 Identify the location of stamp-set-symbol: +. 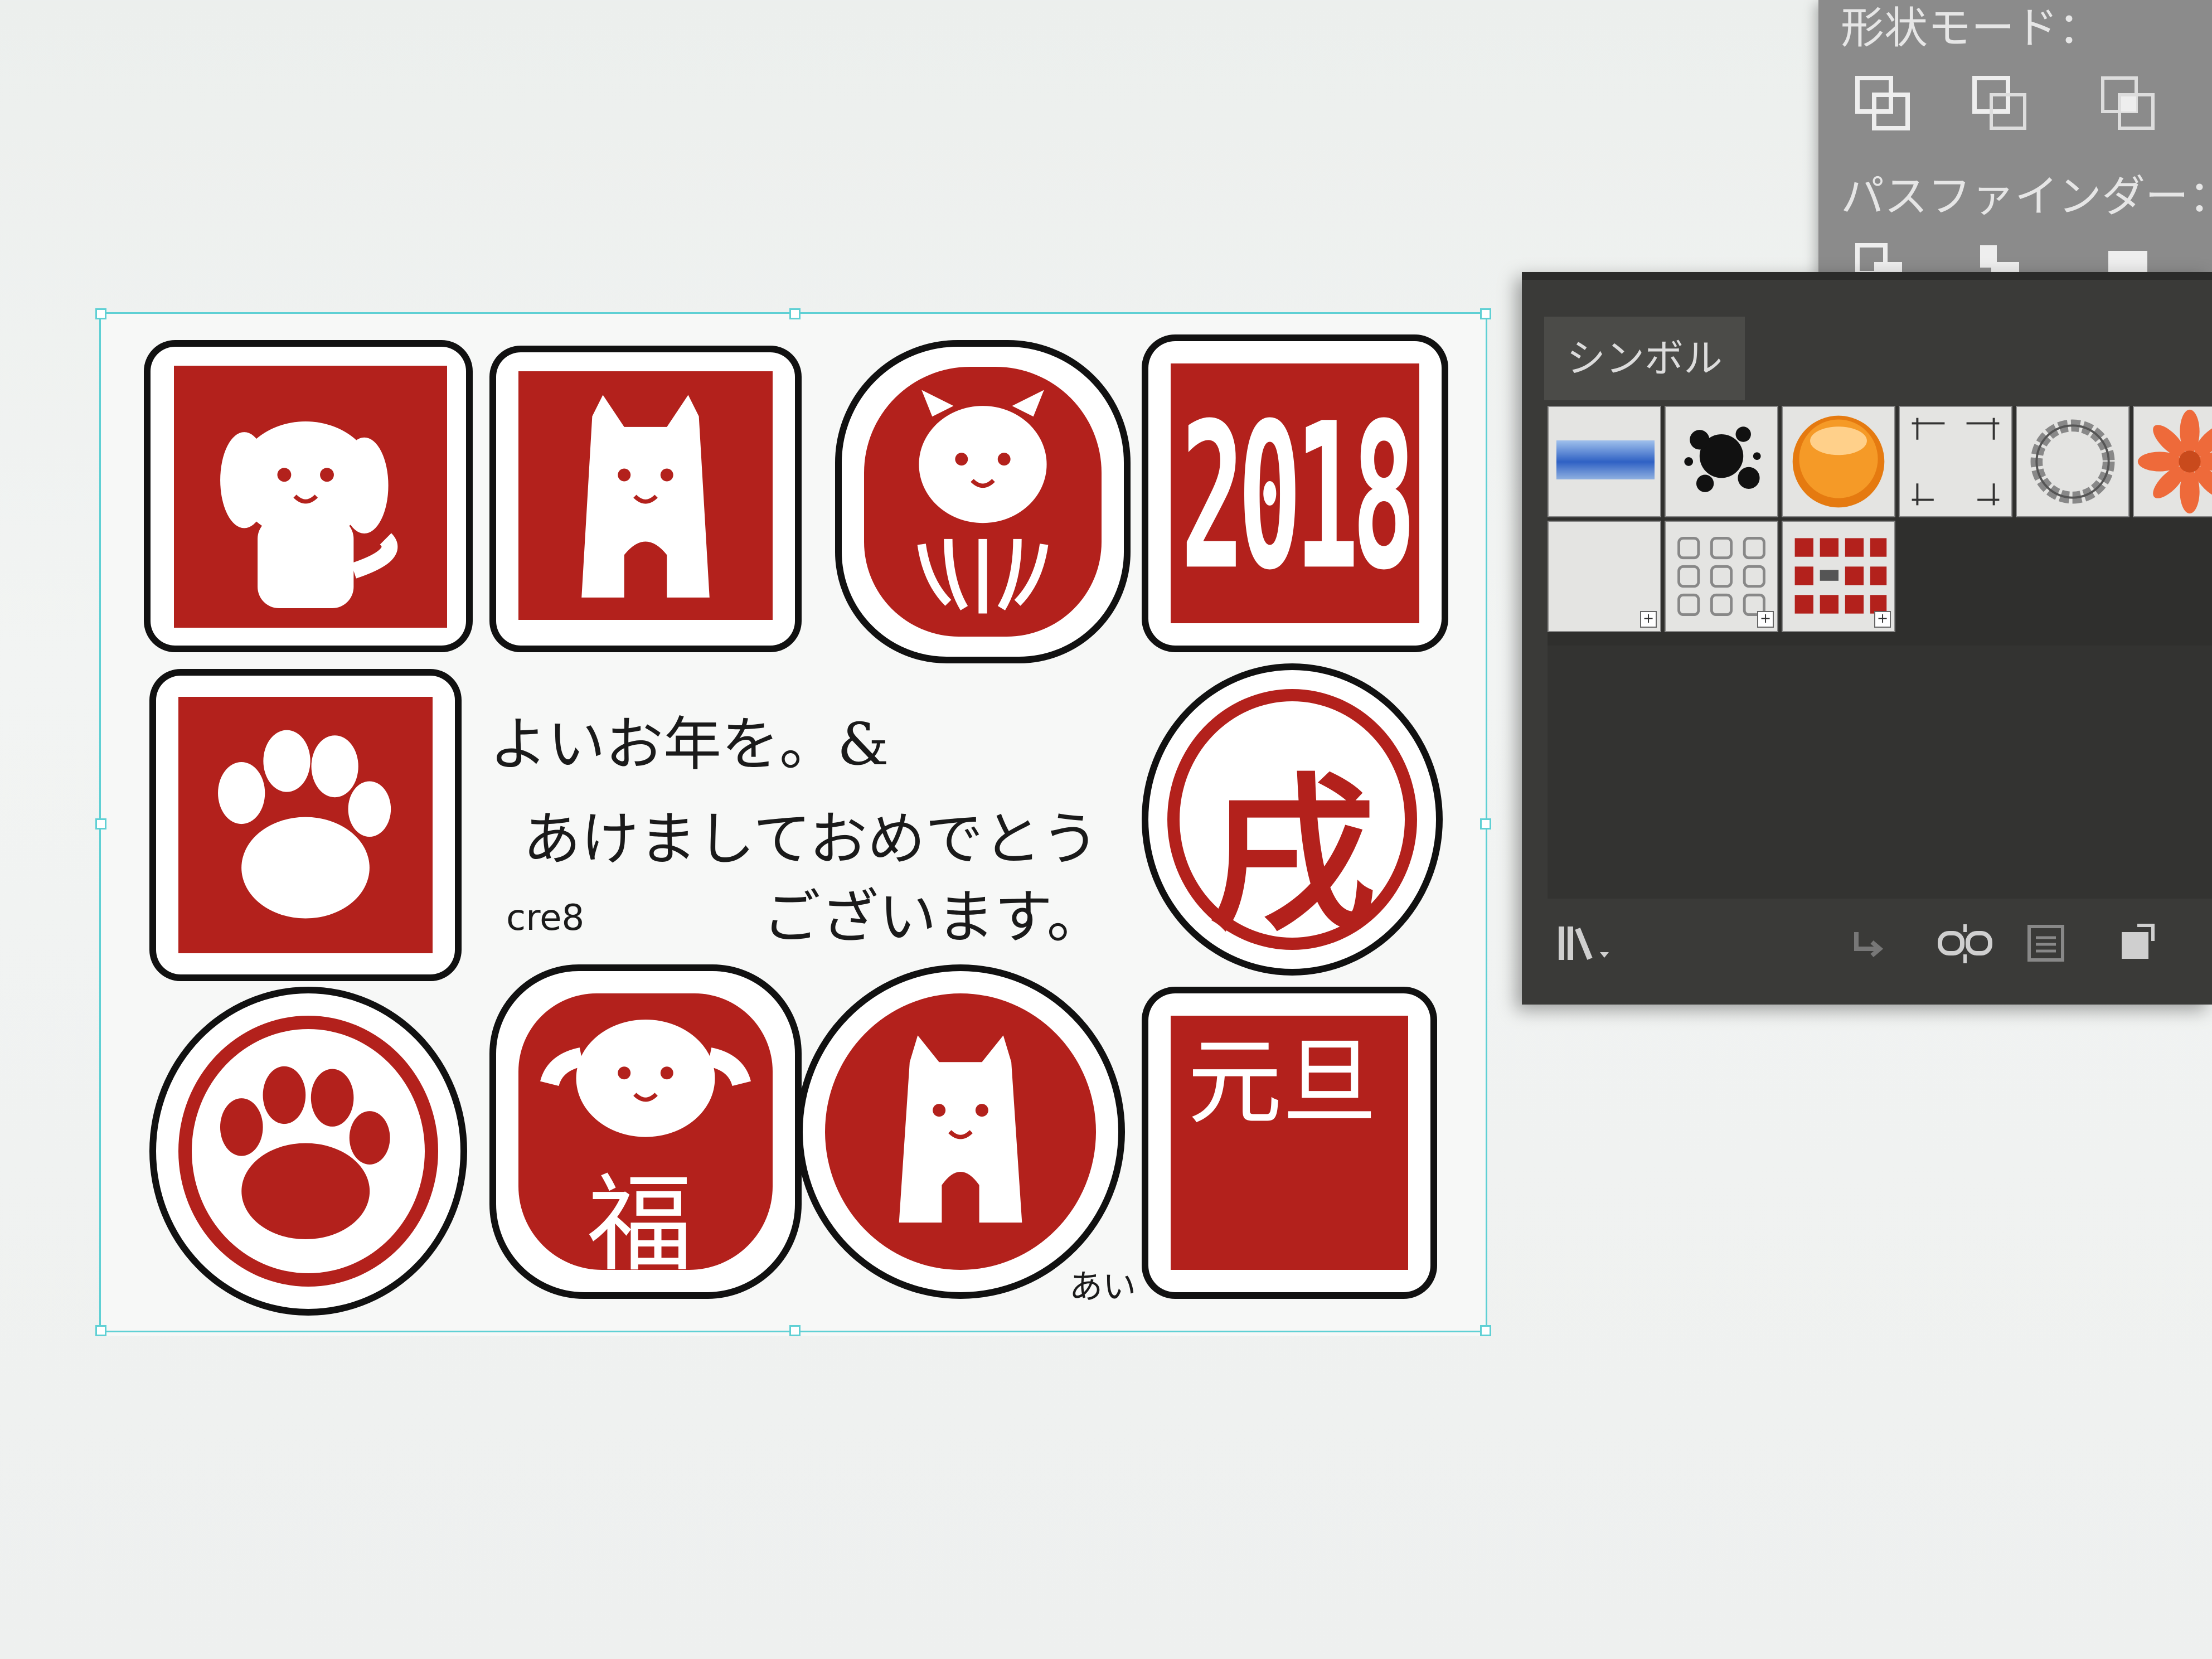
(1838, 576).